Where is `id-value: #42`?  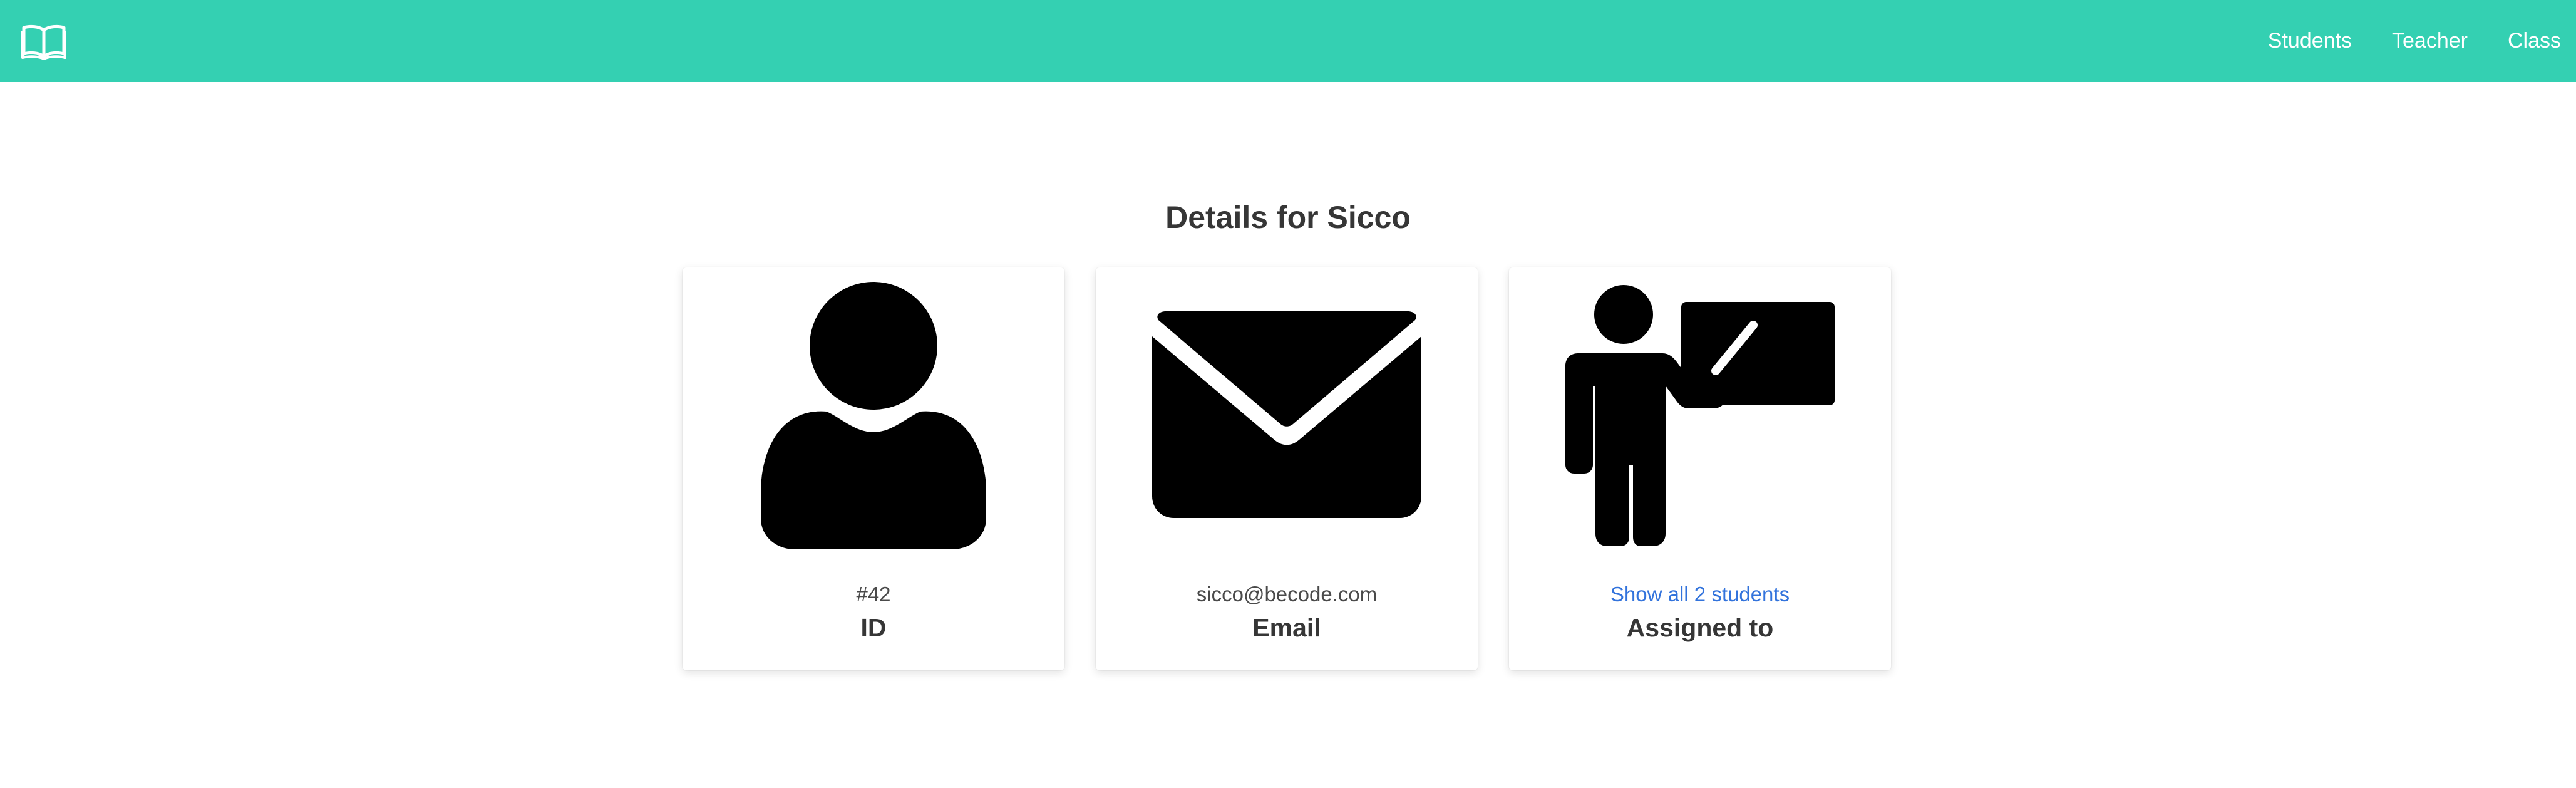 id-value: #42 is located at coordinates (874, 594).